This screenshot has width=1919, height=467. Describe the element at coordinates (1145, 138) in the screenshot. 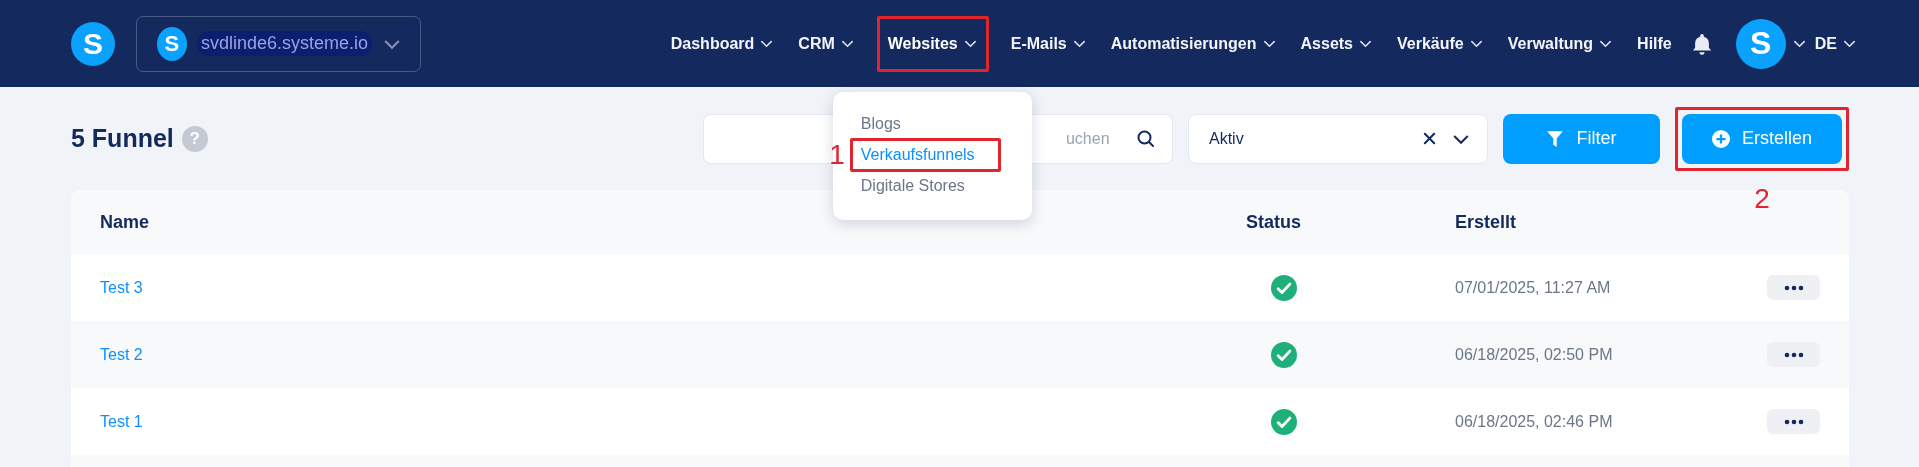

I see `search-icon` at that location.